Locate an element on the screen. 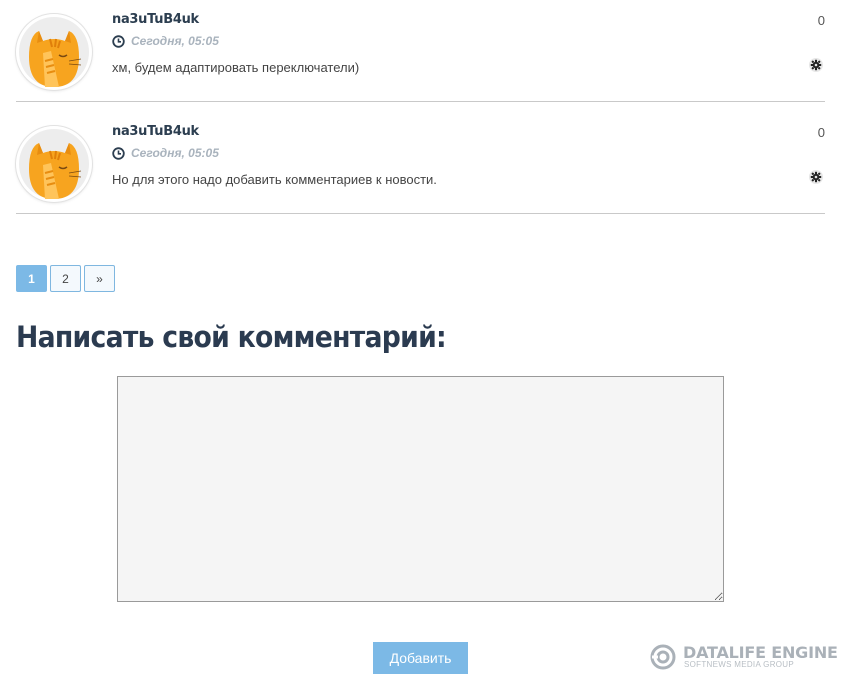 This screenshot has width=843, height=687. logo-tagline-text: SOFTNEWS MEDIA GROUP is located at coordinates (739, 664).